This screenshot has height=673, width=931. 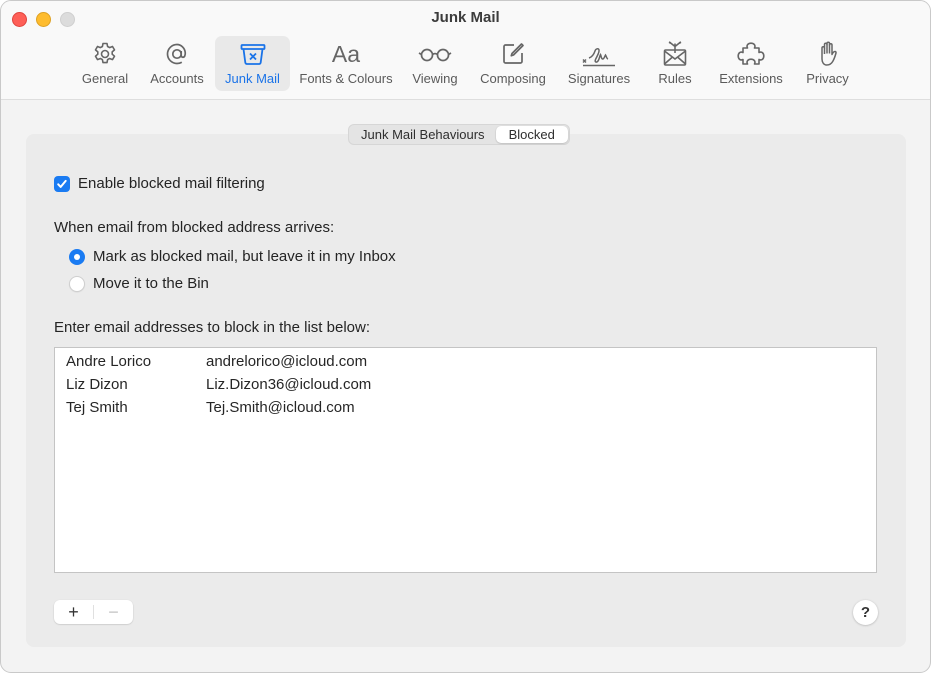 What do you see at coordinates (194, 227) in the screenshot?
I see `when-label: When email from blocked address arrives:` at bounding box center [194, 227].